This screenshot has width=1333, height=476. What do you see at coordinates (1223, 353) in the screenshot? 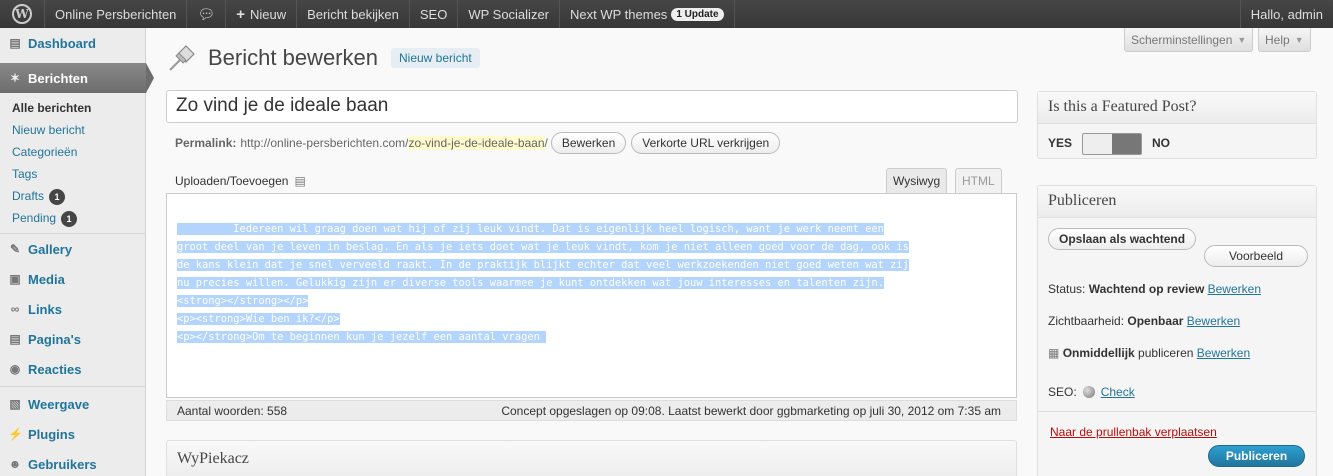
I see `edit-schedule-link: Bewerken` at bounding box center [1223, 353].